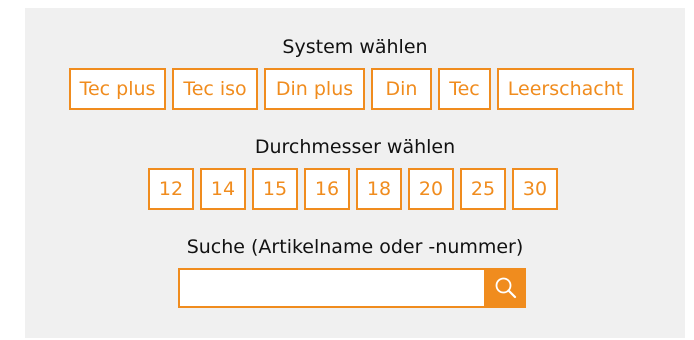  What do you see at coordinates (535, 189) in the screenshot?
I see `diameter-option-30: 30` at bounding box center [535, 189].